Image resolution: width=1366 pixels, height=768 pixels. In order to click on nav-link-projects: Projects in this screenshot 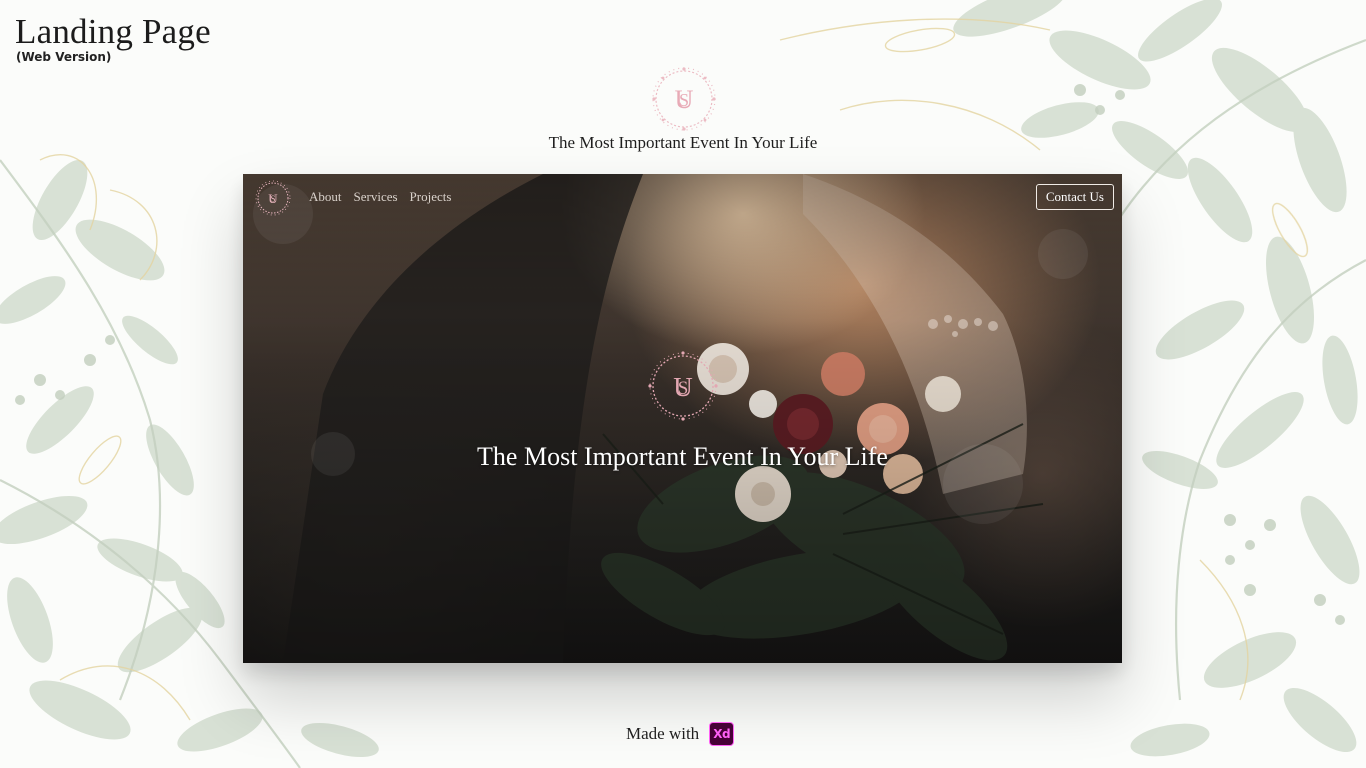, I will do `click(431, 197)`.